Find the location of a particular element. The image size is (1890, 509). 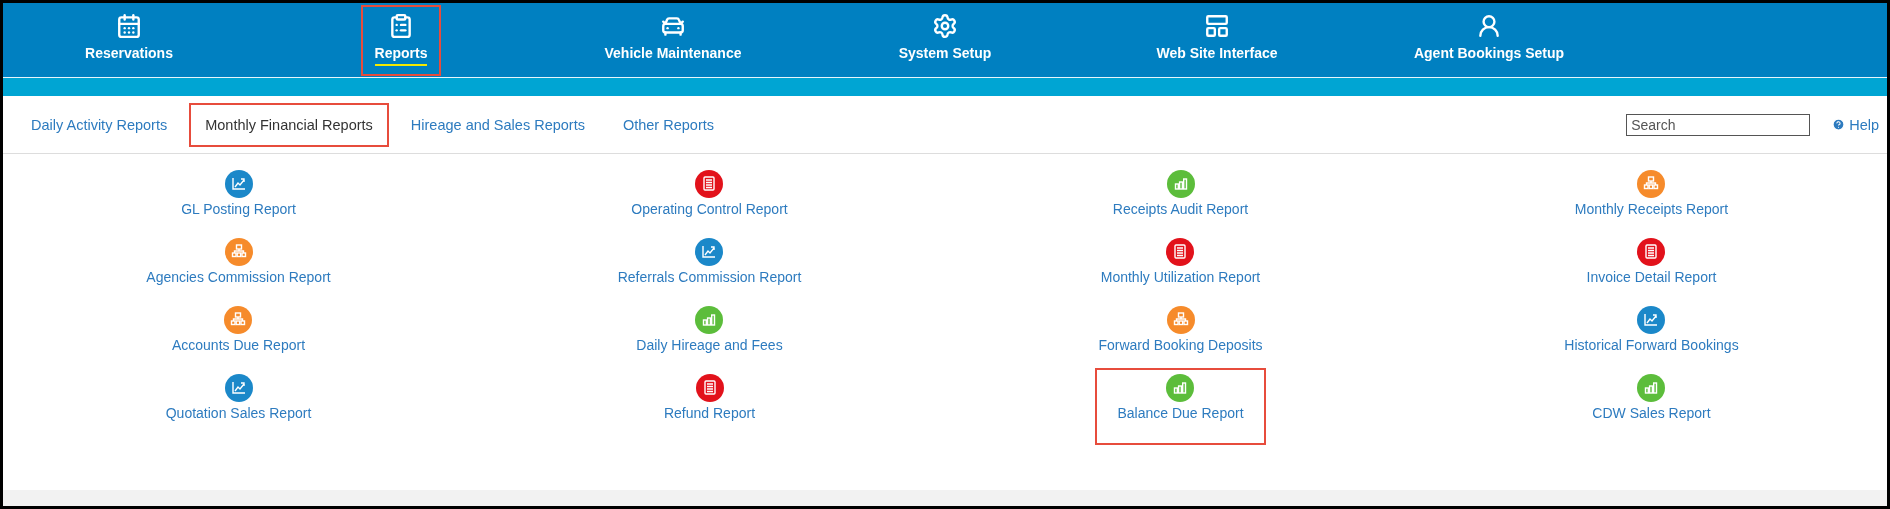

report-link: Agencies Commission Report is located at coordinates (238, 261).